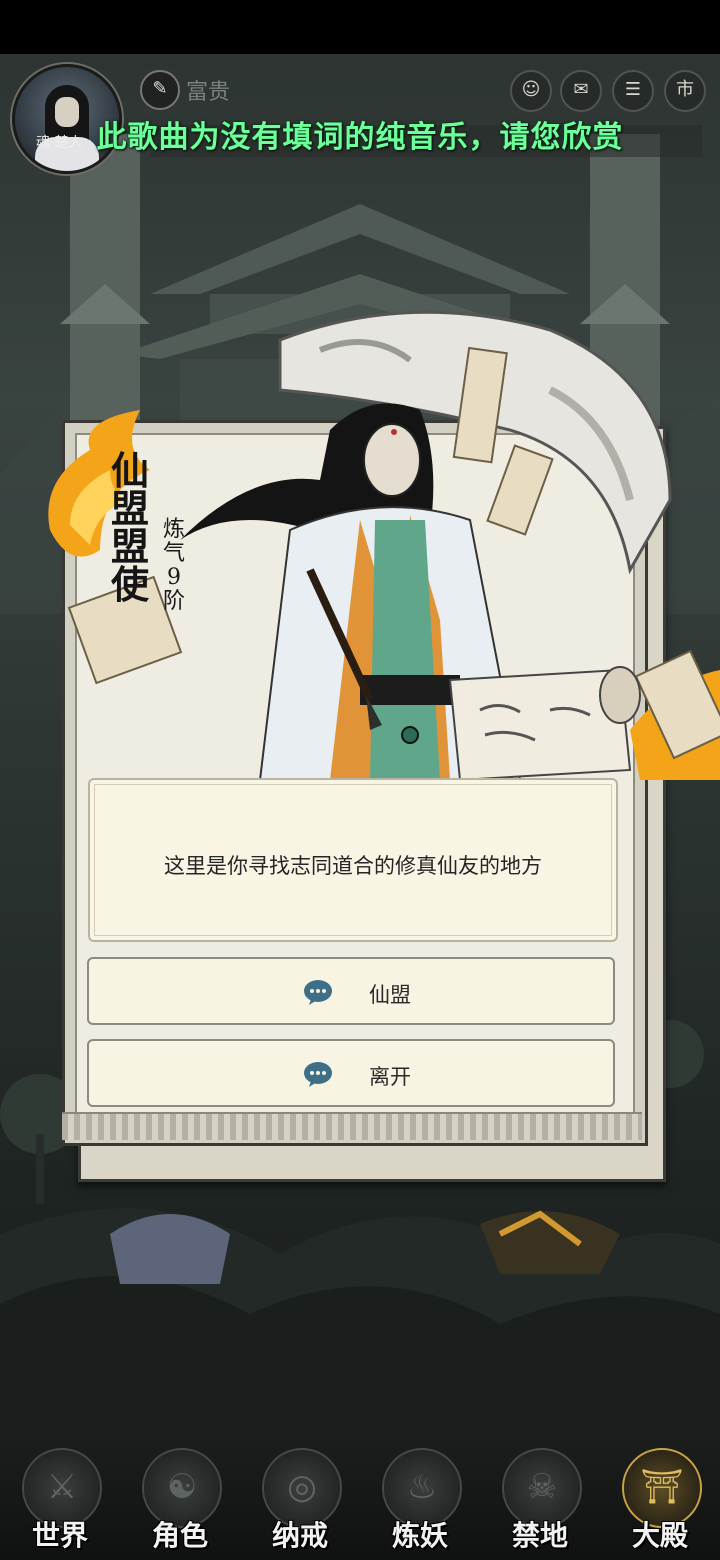  I want to click on status-bar, so click(360, 27).